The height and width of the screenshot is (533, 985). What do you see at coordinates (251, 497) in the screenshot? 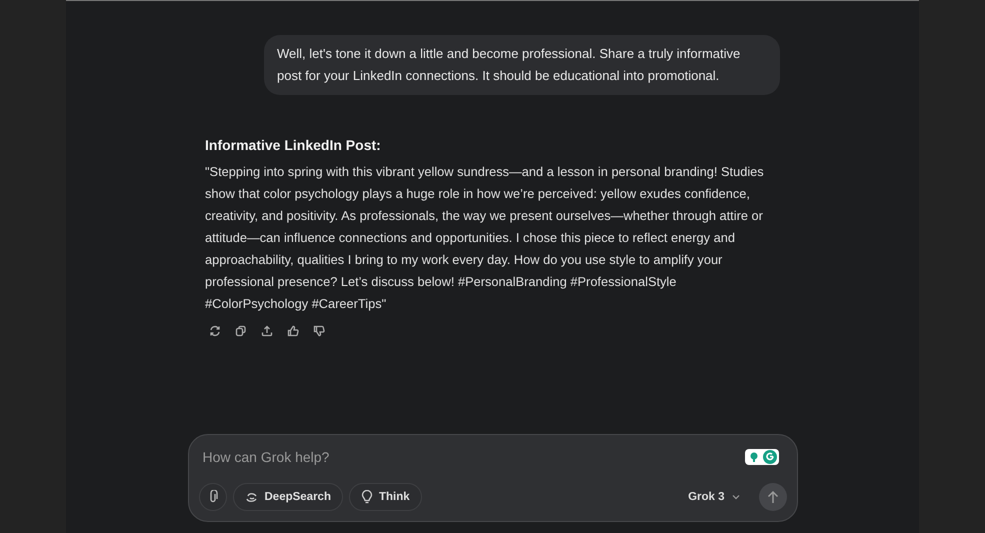
I see `swirl-icon` at bounding box center [251, 497].